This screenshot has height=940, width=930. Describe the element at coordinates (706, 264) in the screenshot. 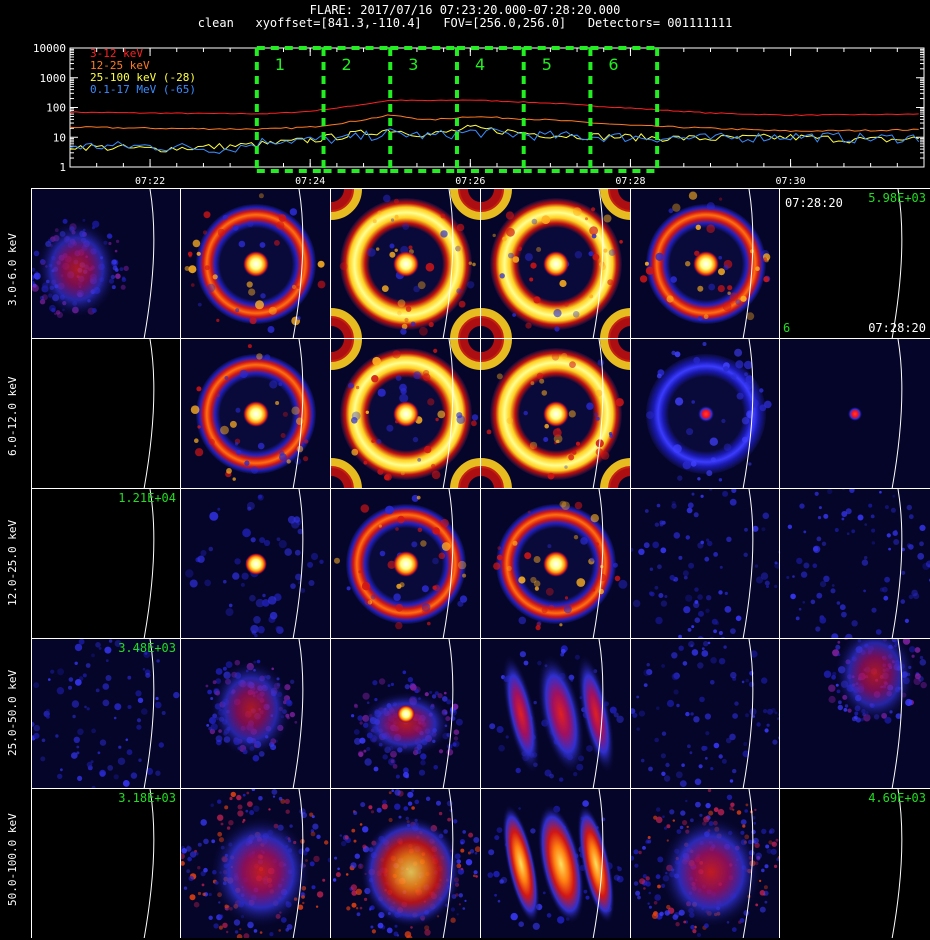

I see `central-source` at that location.